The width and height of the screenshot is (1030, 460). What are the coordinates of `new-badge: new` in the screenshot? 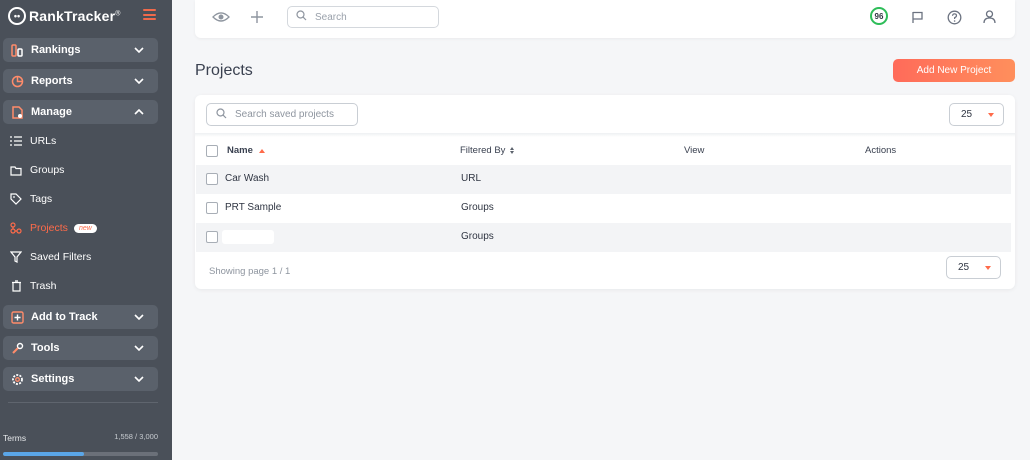 It's located at (85, 228).